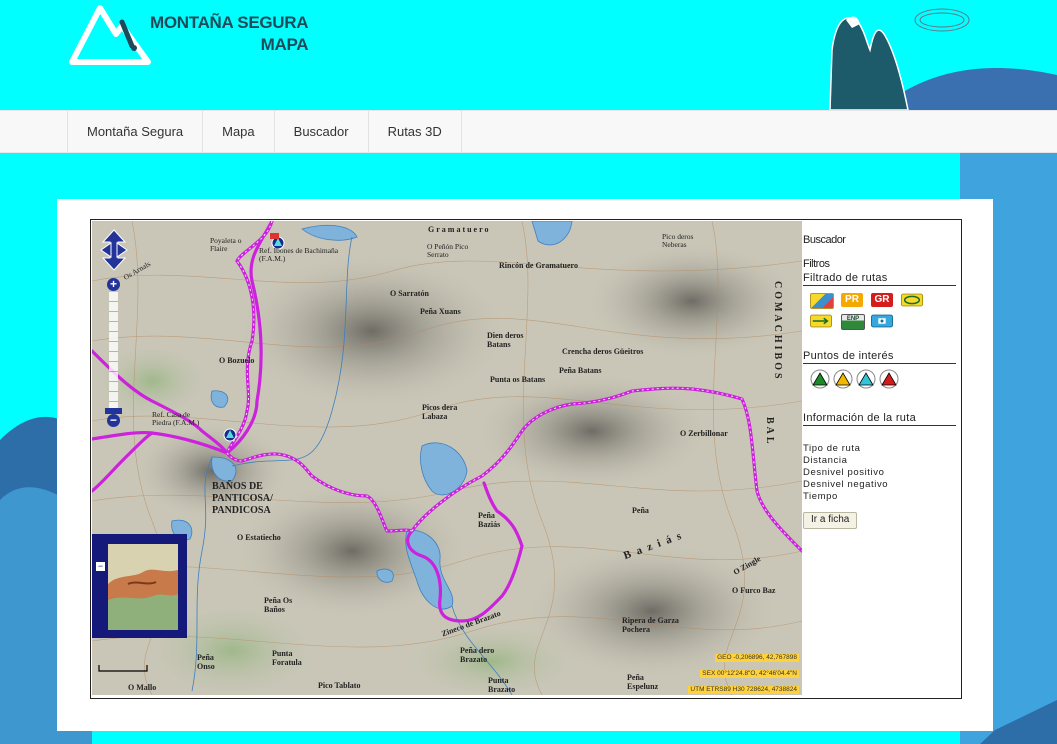 The image size is (1057, 744). What do you see at coordinates (284, 44) in the screenshot?
I see `brand-line2: MAPA` at bounding box center [284, 44].